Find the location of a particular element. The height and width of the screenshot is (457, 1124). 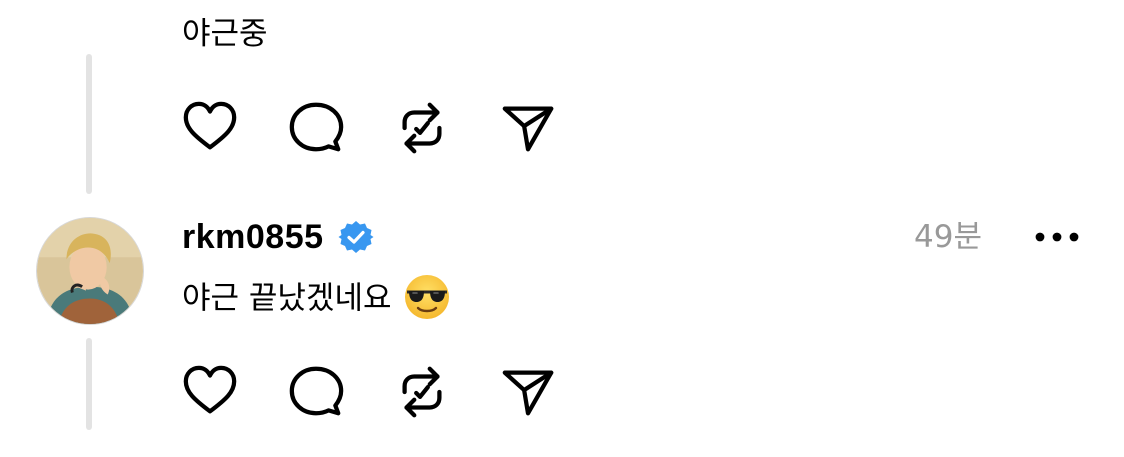

reply-actions is located at coordinates (392, 392).